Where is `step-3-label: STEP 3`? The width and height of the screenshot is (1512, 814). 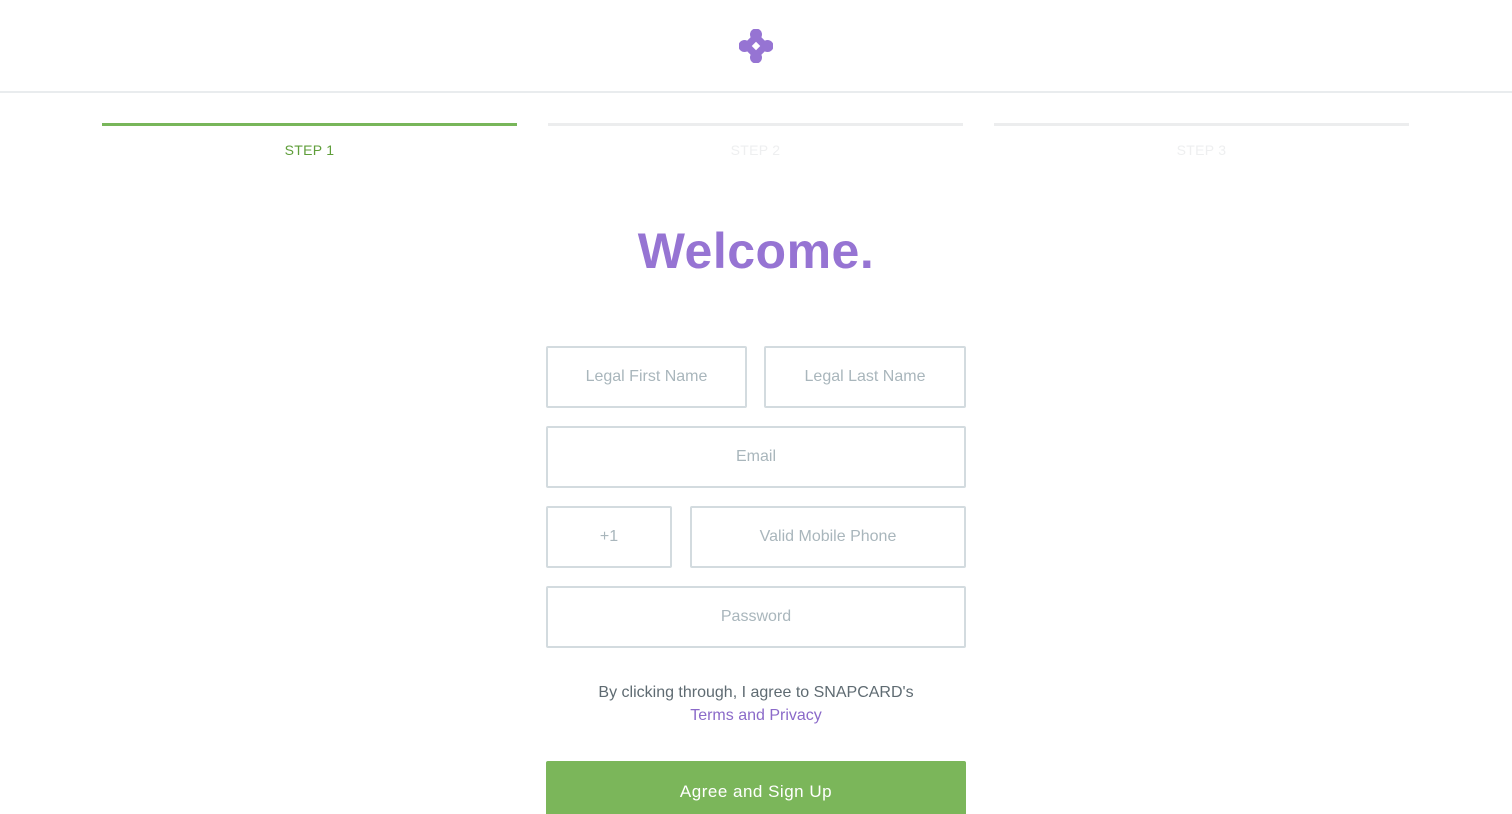 step-3-label: STEP 3 is located at coordinates (1201, 150).